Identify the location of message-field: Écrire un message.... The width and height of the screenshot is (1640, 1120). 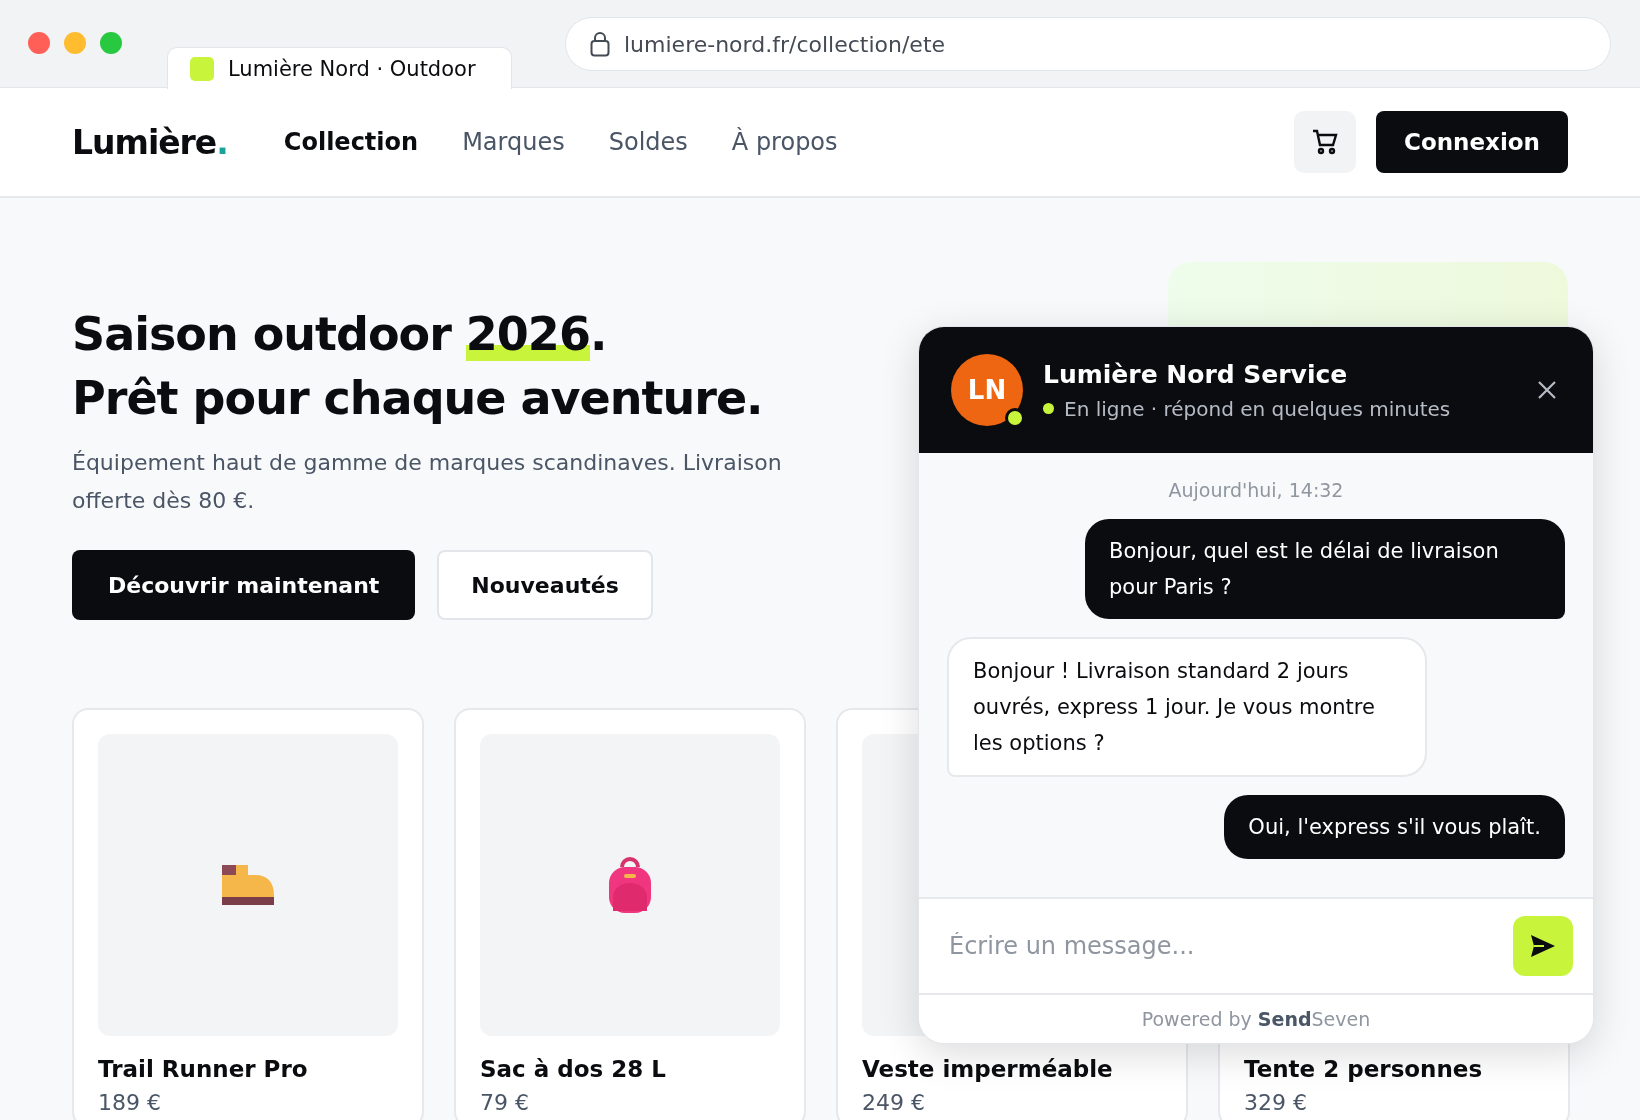
(1256, 945).